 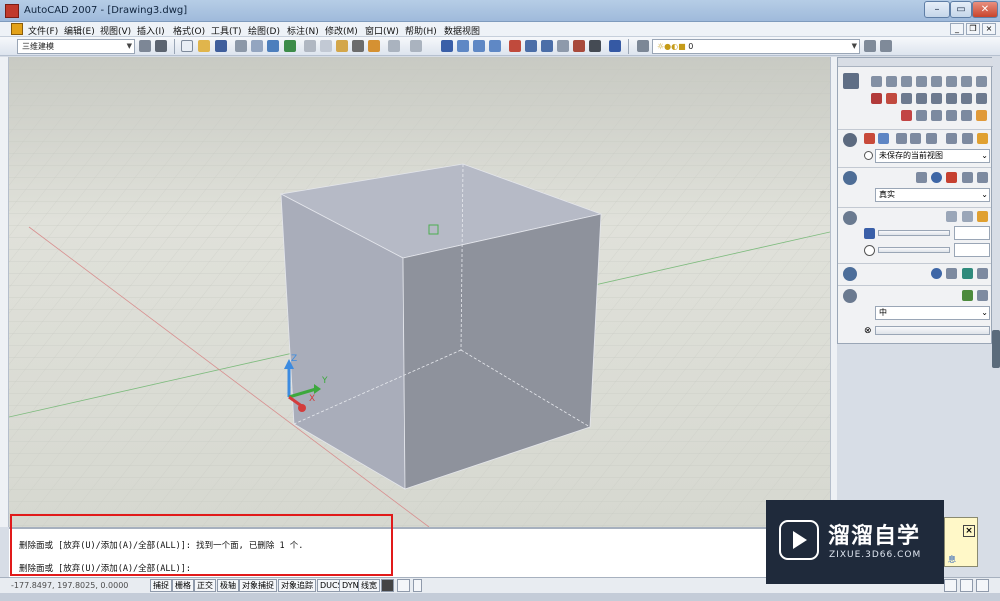 What do you see at coordinates (921, 177) in the screenshot?
I see `2d-wireframe-icon` at bounding box center [921, 177].